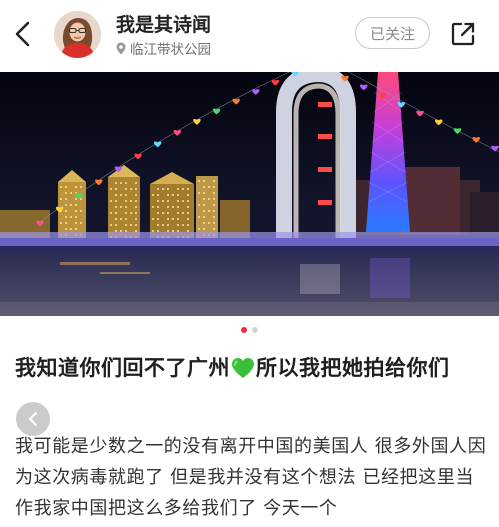  Describe the element at coordinates (244, 330) in the screenshot. I see `pager-dot-active` at that location.